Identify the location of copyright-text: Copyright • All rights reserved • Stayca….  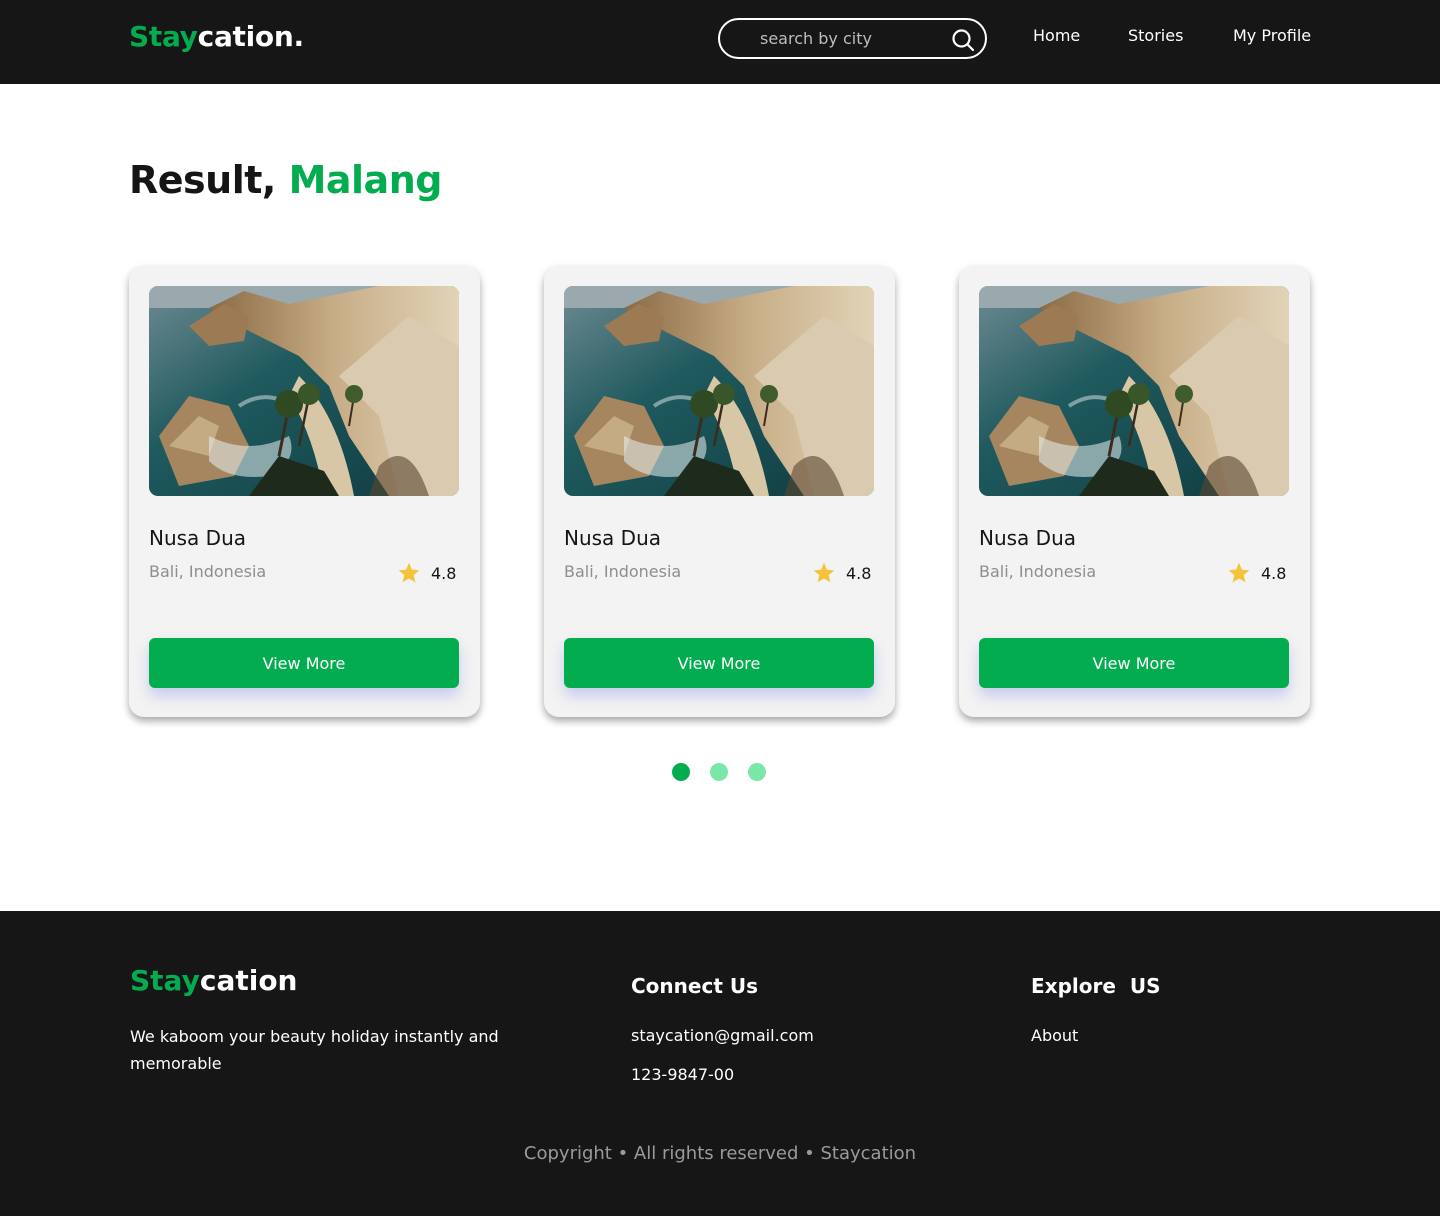
(720, 1153).